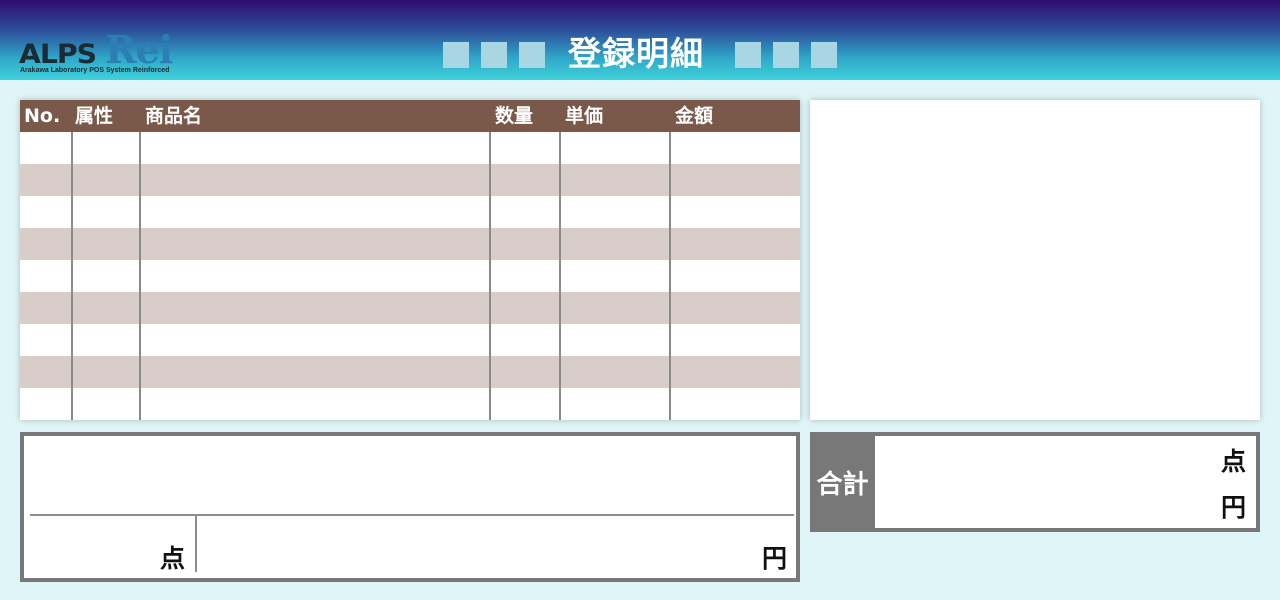  Describe the element at coordinates (584, 116) in the screenshot. I see `column-header-unit-price: 単価` at that location.